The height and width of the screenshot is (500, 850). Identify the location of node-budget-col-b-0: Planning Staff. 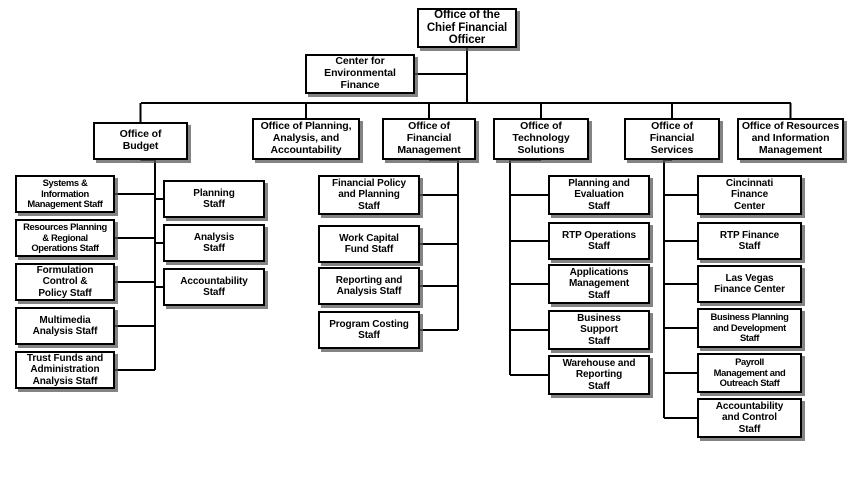
(214, 199).